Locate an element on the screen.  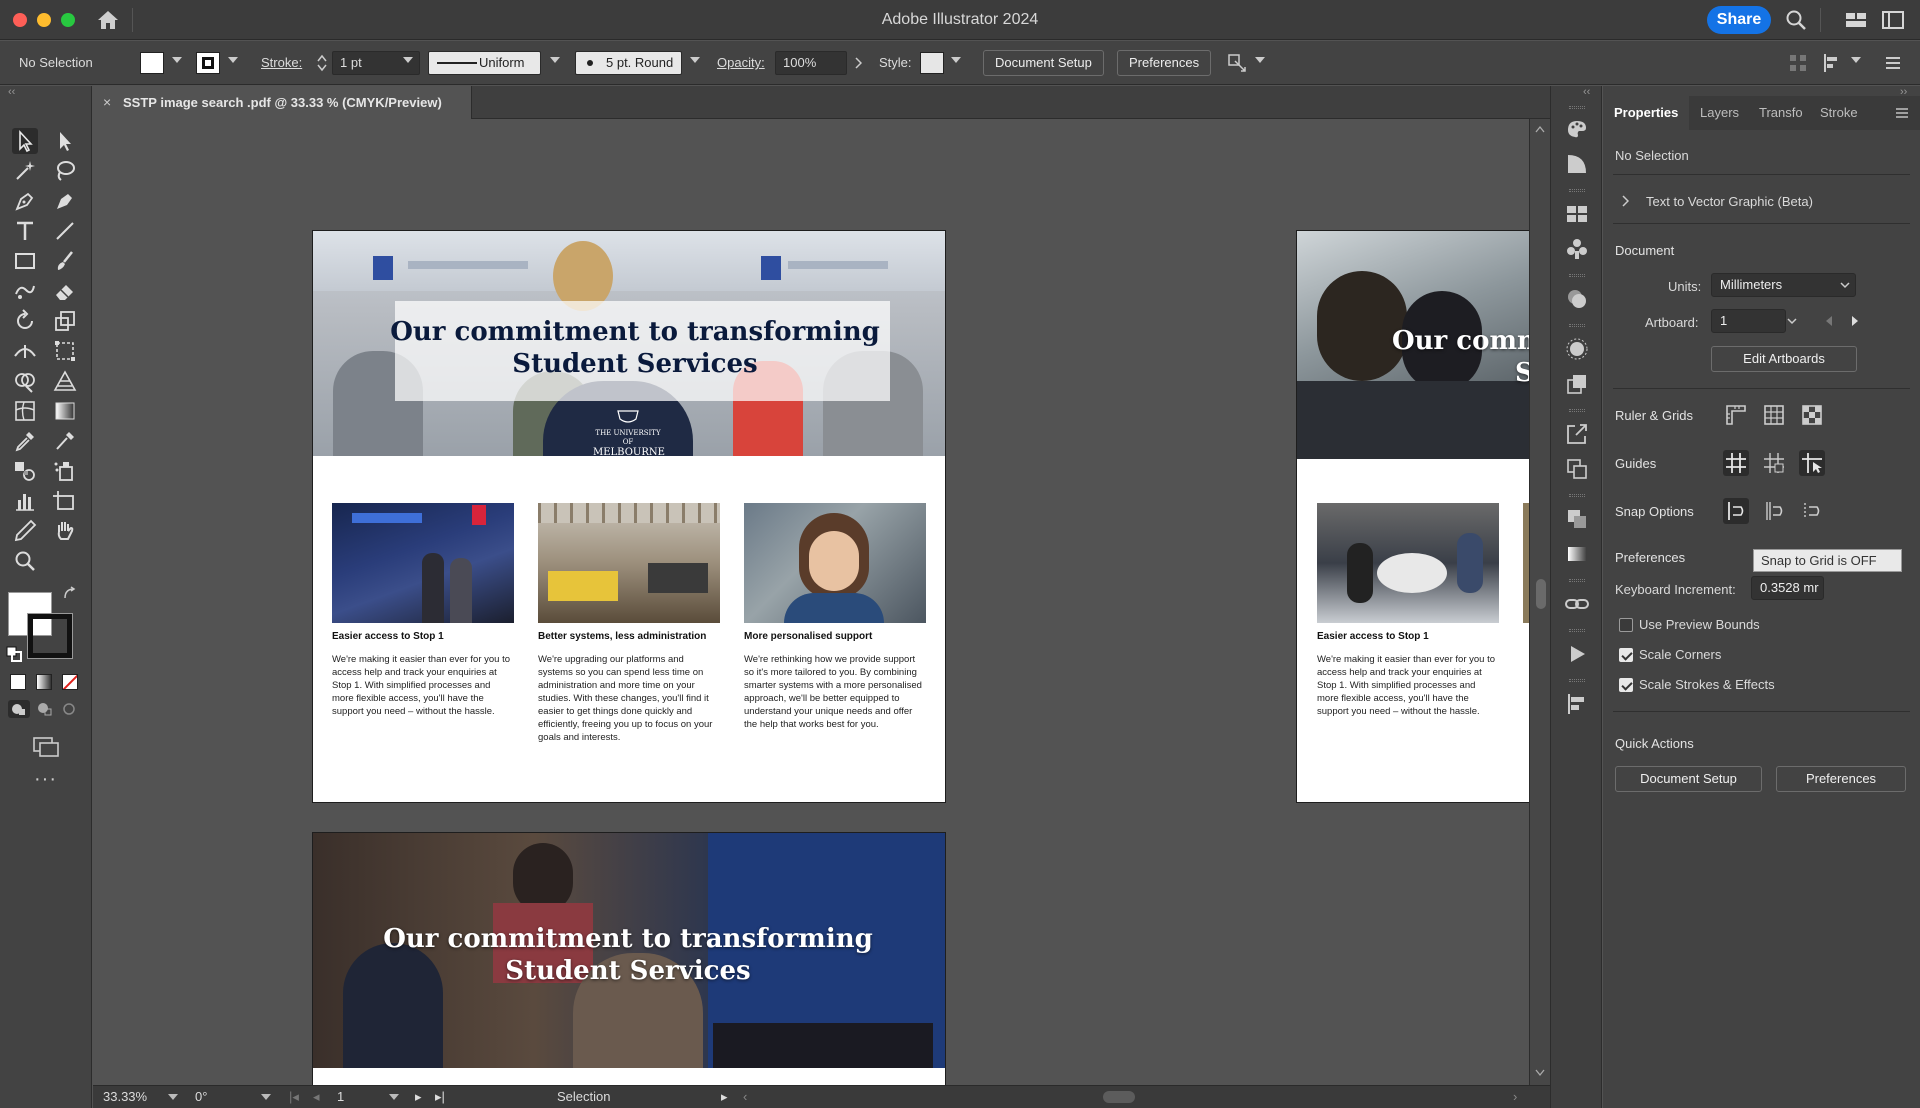
scale-strokes-effects-checkbox is located at coordinates (1626, 685).